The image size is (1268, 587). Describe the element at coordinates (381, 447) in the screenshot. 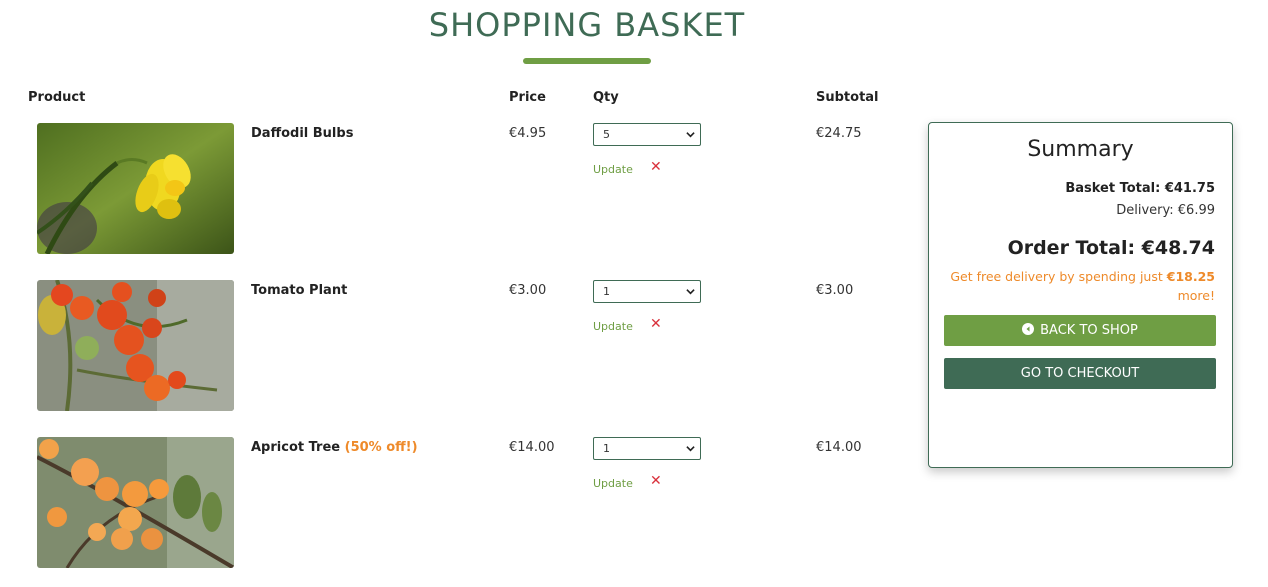

I see `promo-badge: (50% off!)` at that location.